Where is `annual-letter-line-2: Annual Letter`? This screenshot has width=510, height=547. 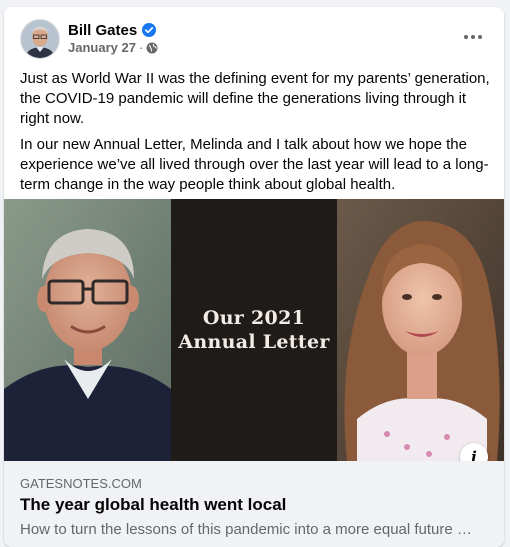
annual-letter-line-2: Annual Letter is located at coordinates (254, 342).